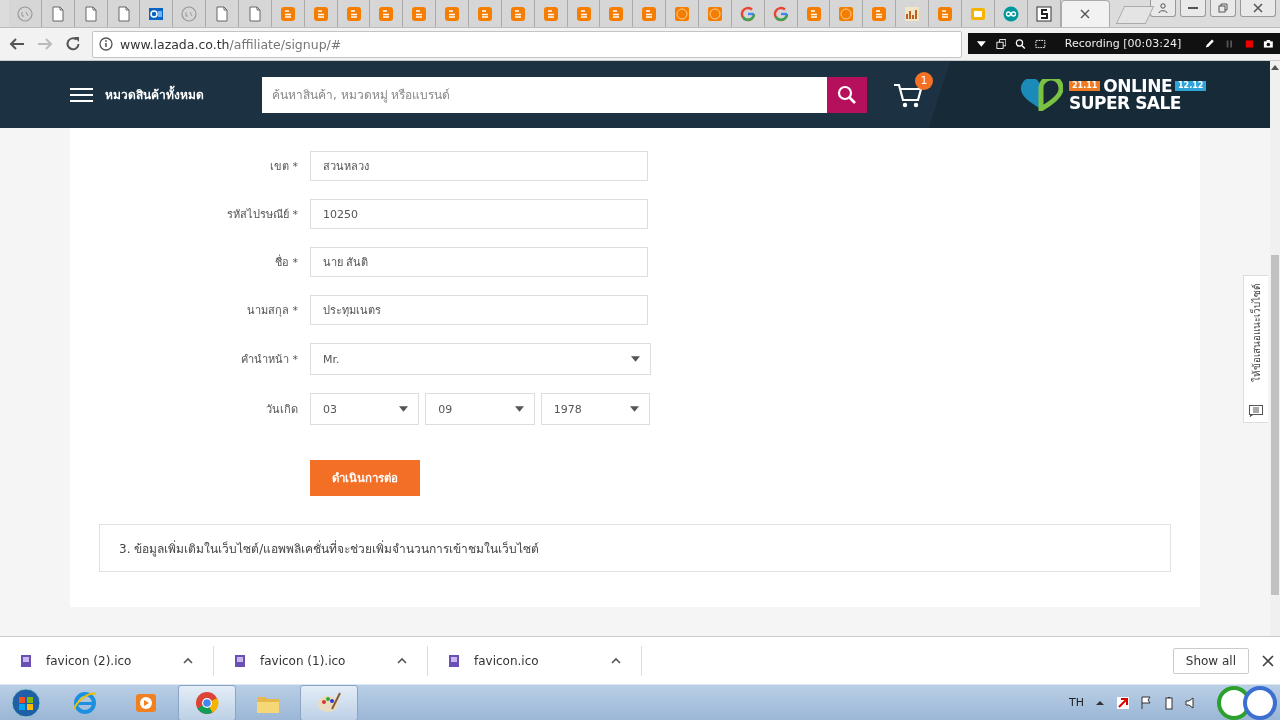  Describe the element at coordinates (1249, 43) in the screenshot. I see `stop-icon` at that location.